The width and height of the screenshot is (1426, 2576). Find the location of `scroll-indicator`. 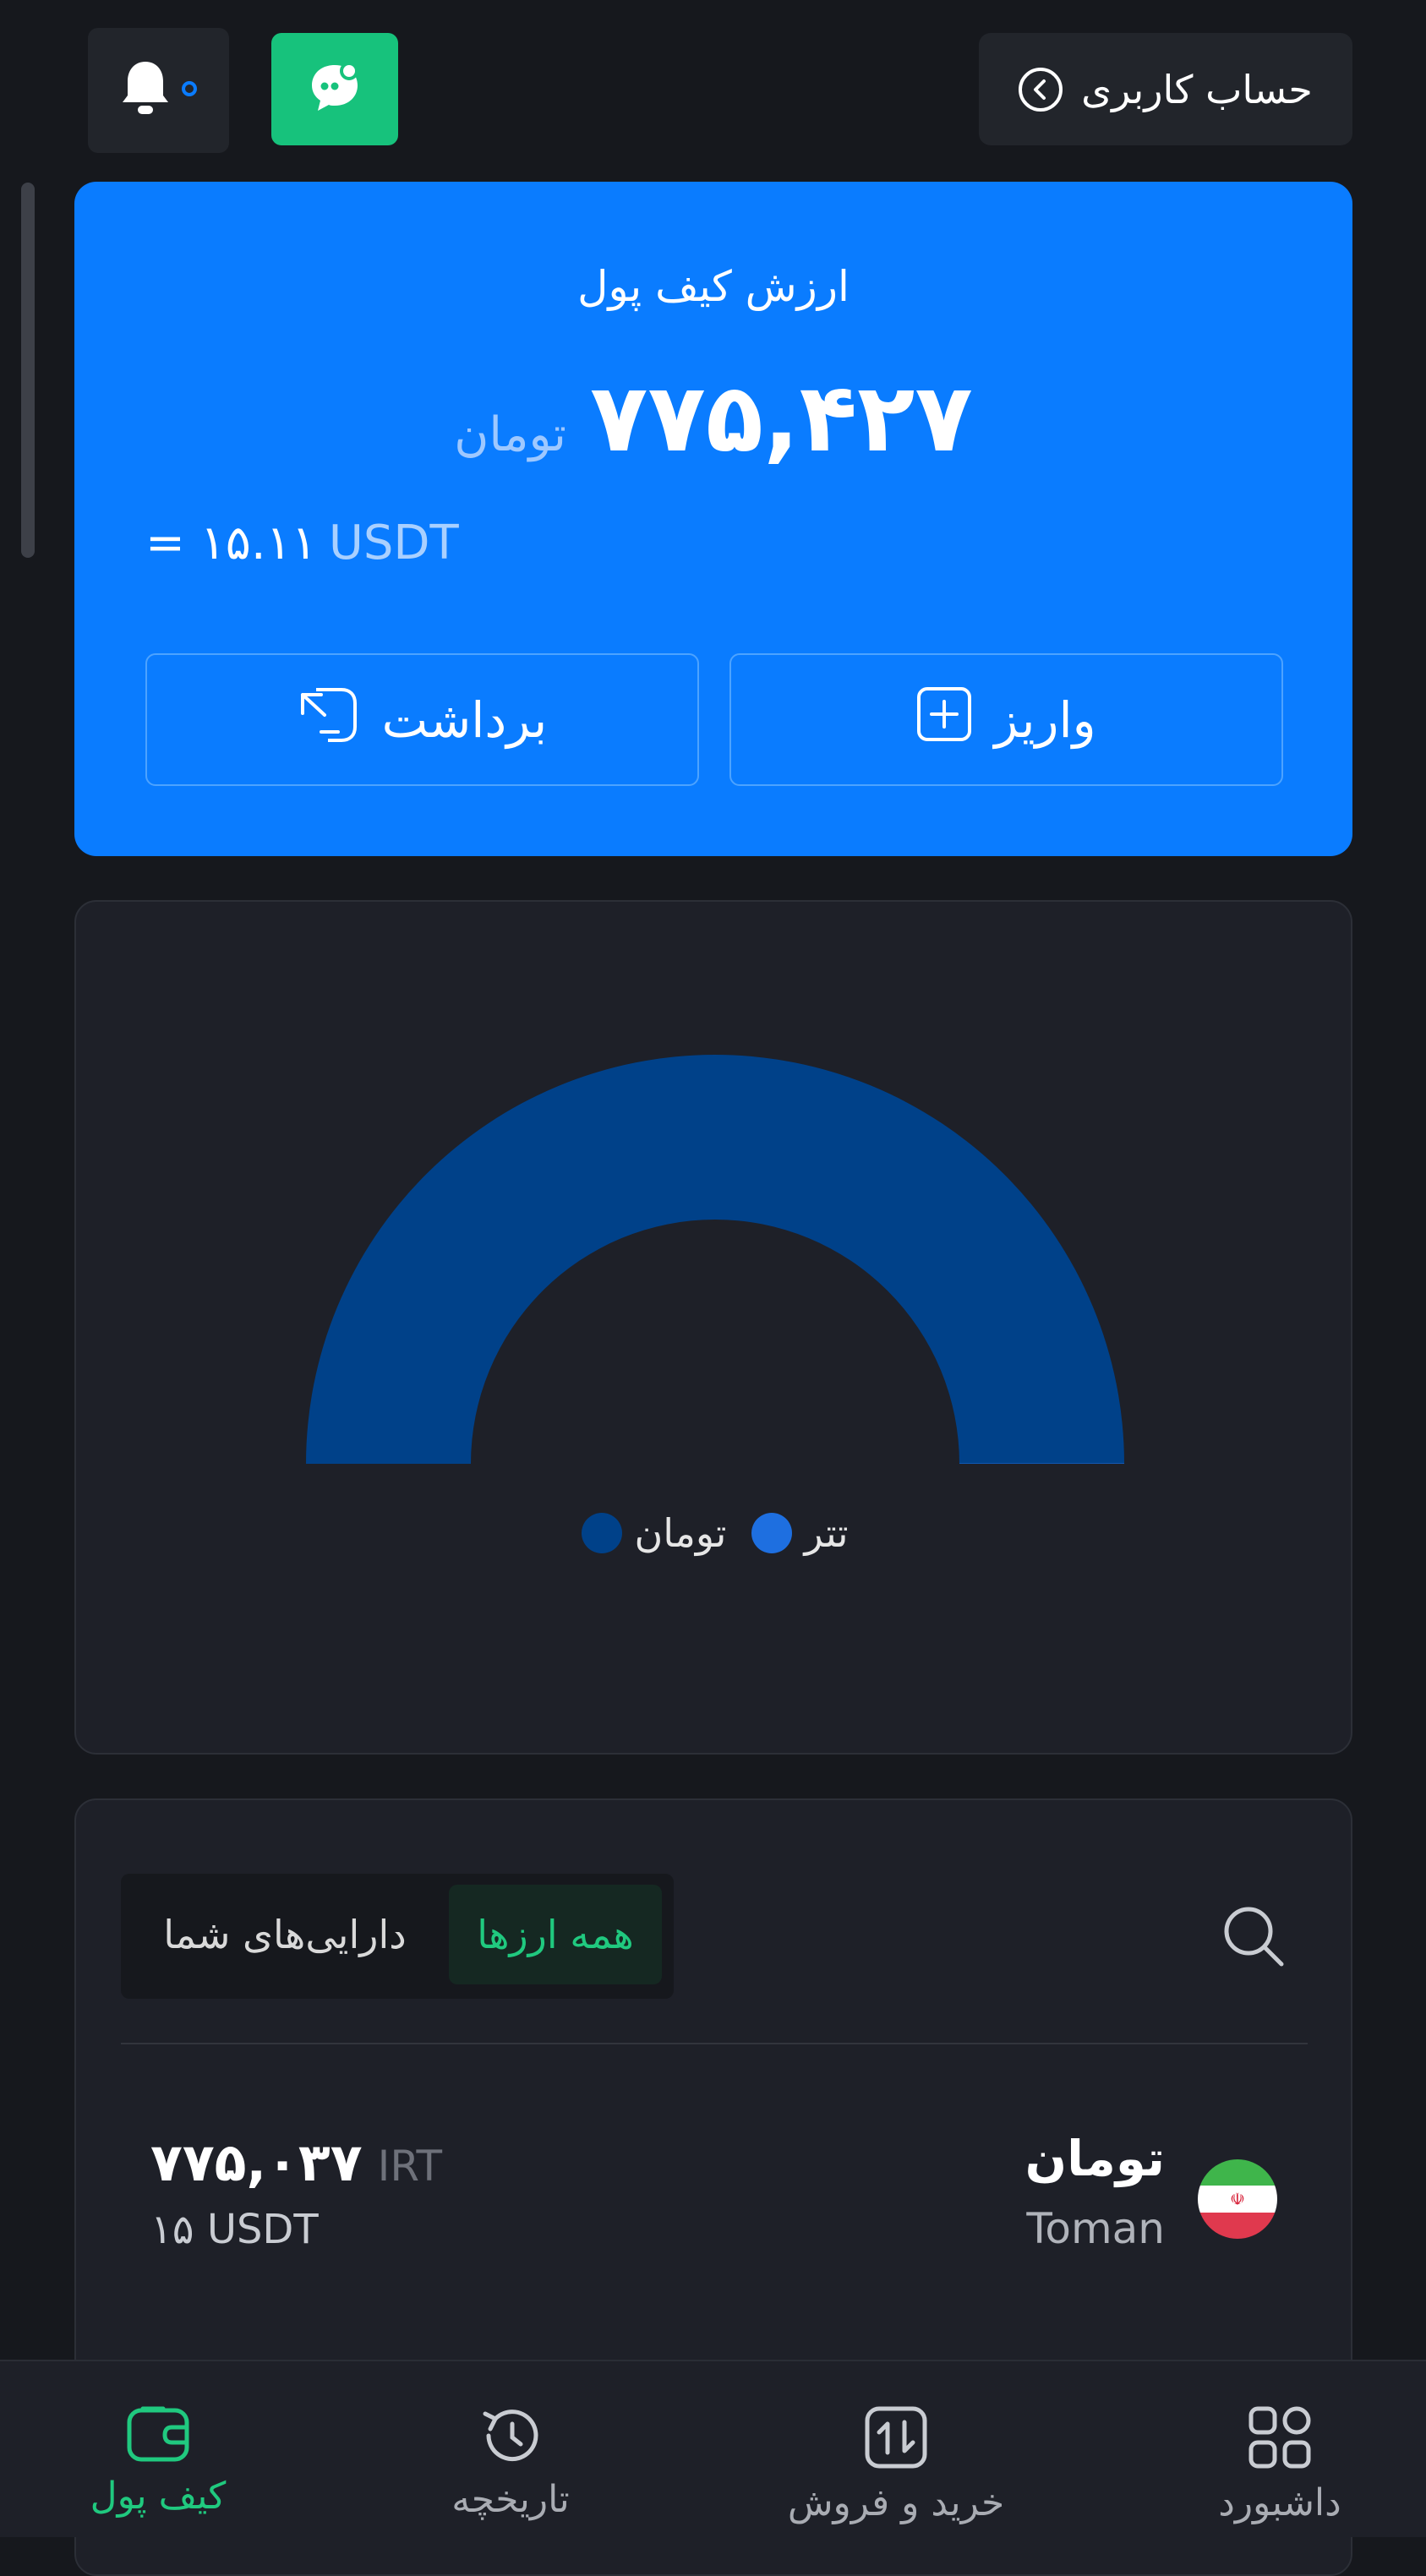

scroll-indicator is located at coordinates (28, 370).